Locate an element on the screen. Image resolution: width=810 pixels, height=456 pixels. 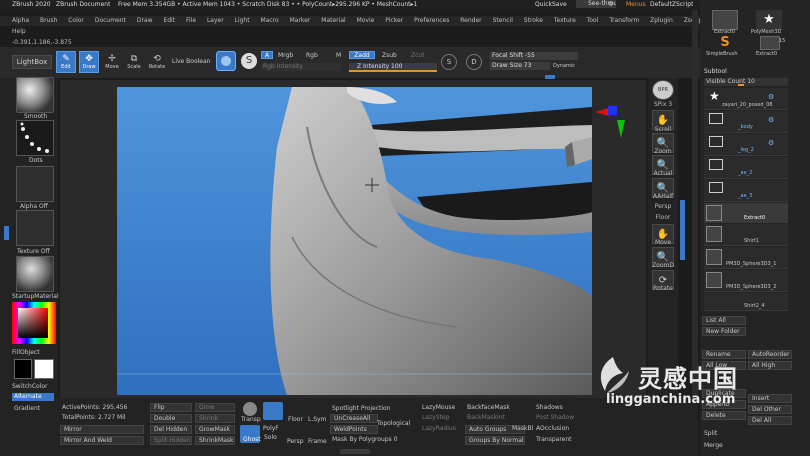
split-hidden-button: Split Hidden is located at coordinates (171, 440).